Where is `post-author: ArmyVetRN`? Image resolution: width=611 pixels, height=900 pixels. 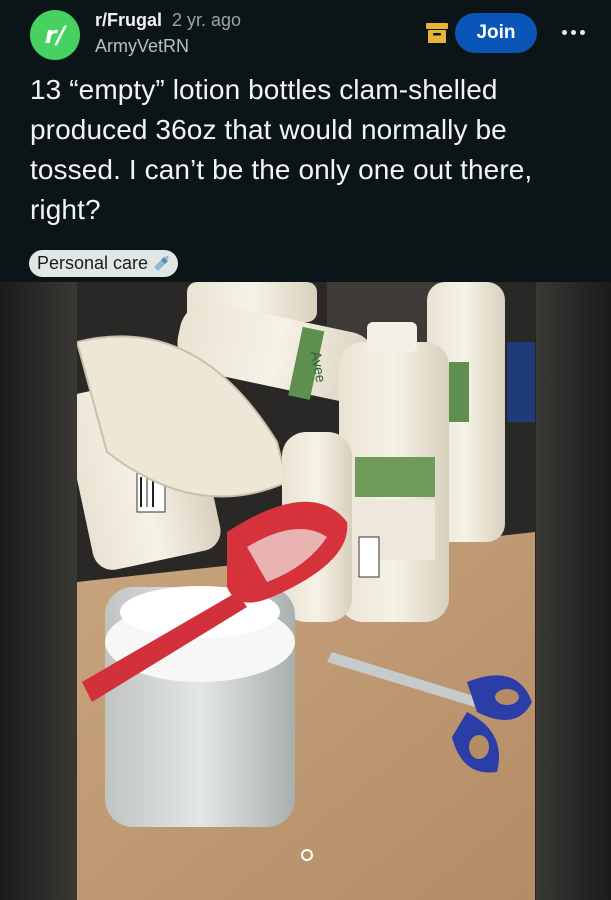 post-author: ArmyVetRN is located at coordinates (142, 46).